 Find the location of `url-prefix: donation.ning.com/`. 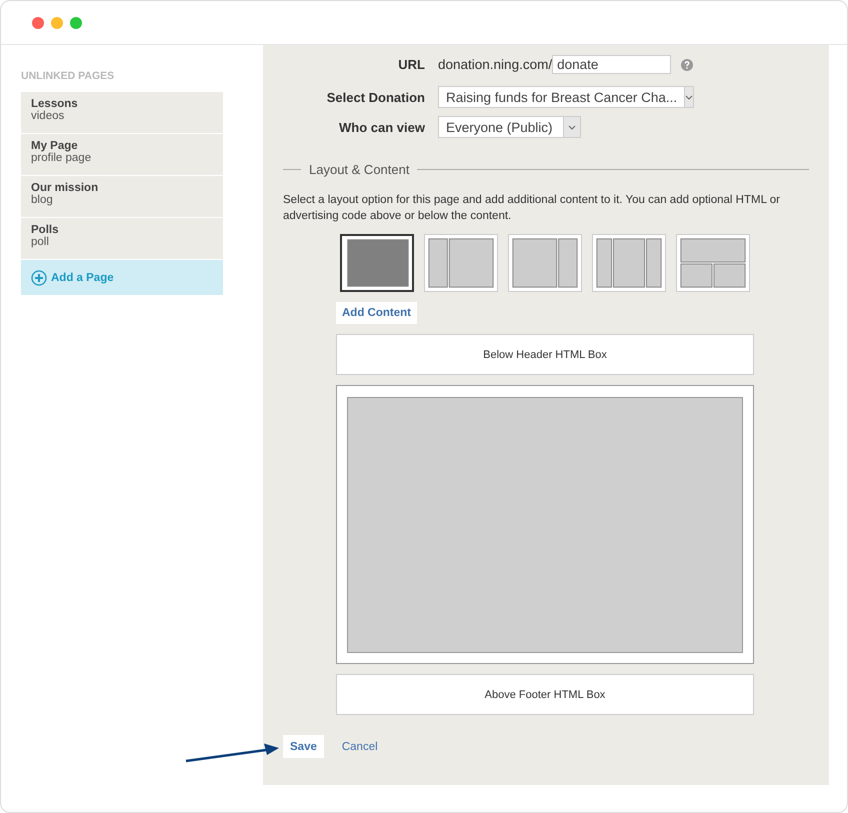

url-prefix: donation.ning.com/ is located at coordinates (495, 64).